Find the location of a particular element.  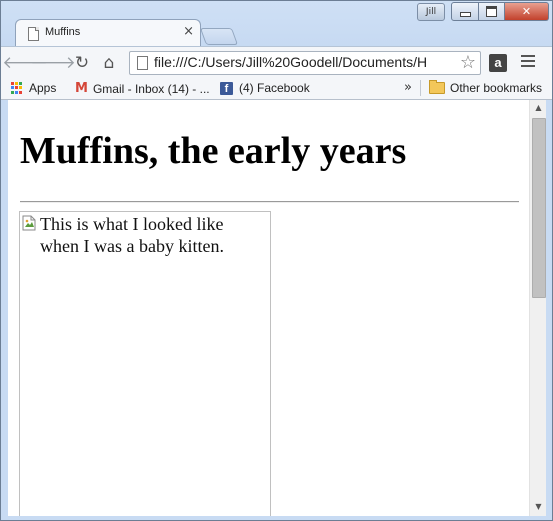

reload-button: ↻ is located at coordinates (82, 63).